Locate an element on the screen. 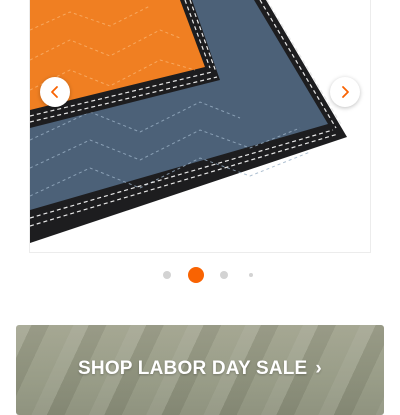  carousel-next-button is located at coordinates (345, 92).